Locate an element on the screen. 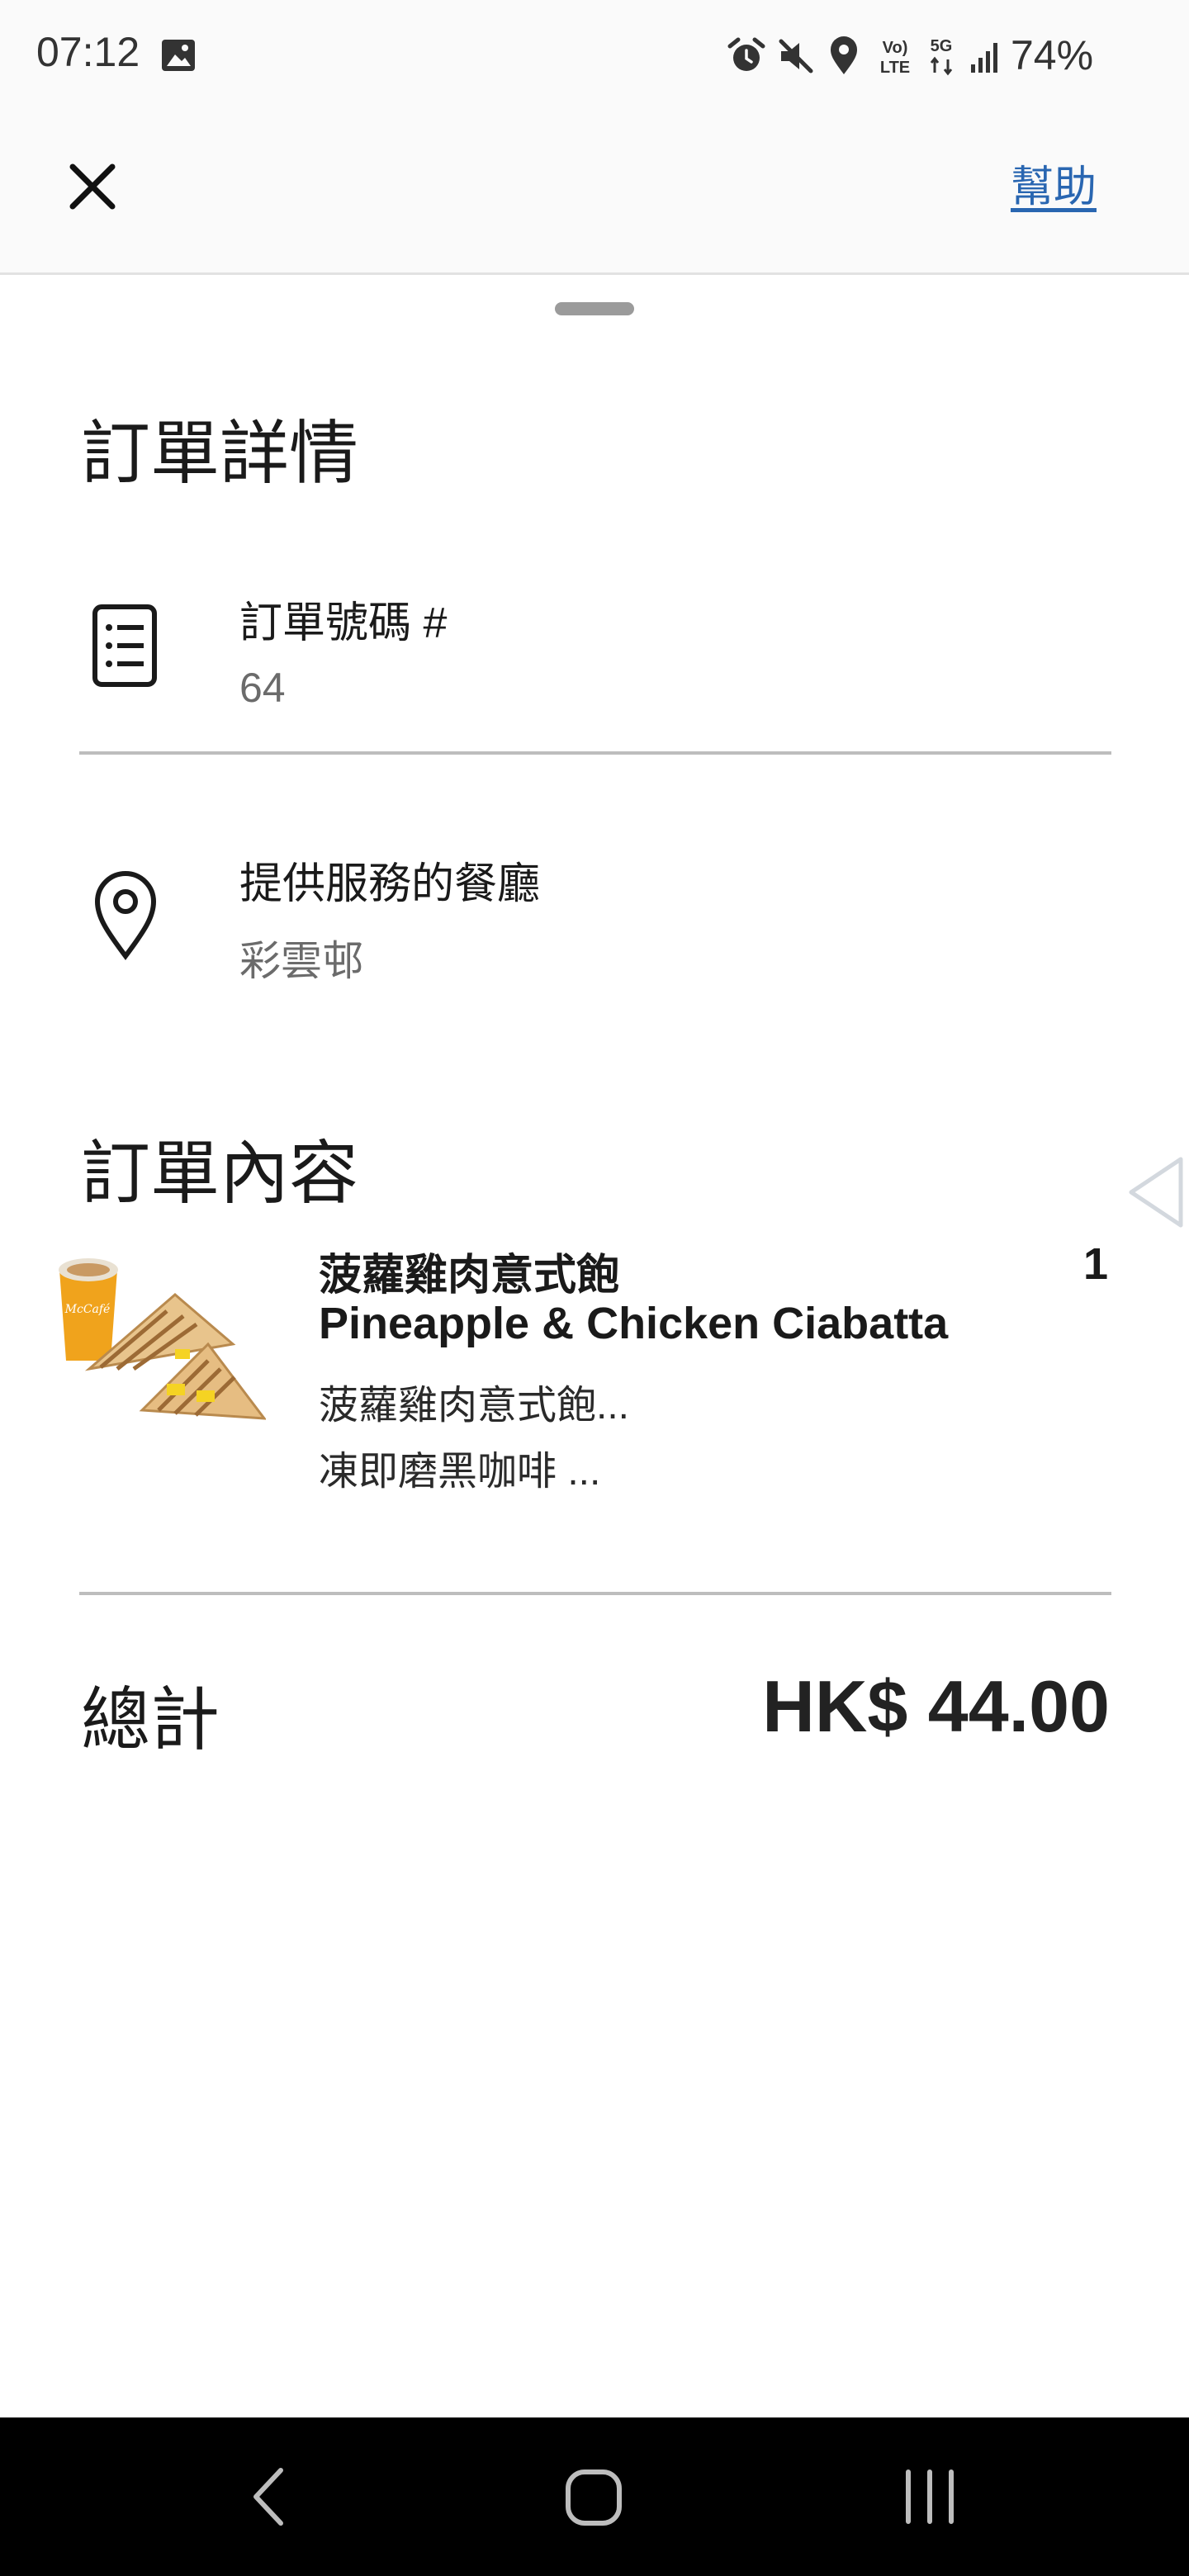 The image size is (1189, 2576). top-bar: 幫助 is located at coordinates (594, 193).